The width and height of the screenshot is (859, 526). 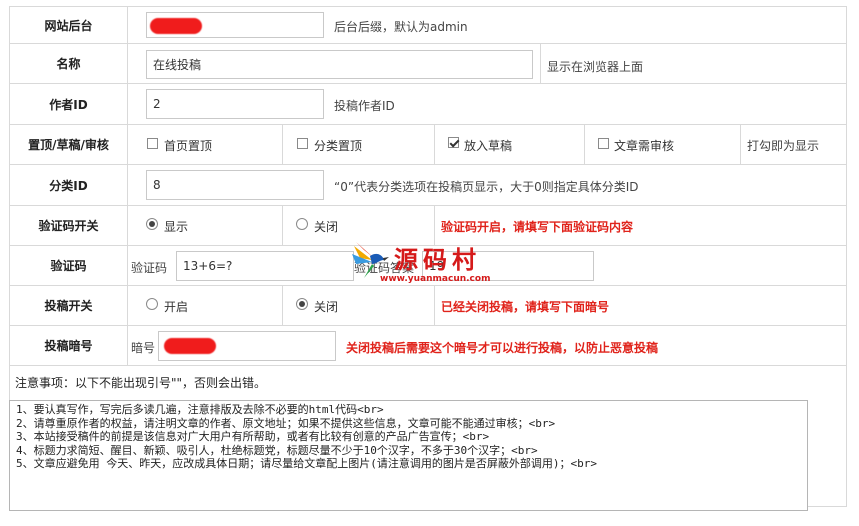 What do you see at coordinates (69, 63) in the screenshot?
I see `row-label: 名称` at bounding box center [69, 63].